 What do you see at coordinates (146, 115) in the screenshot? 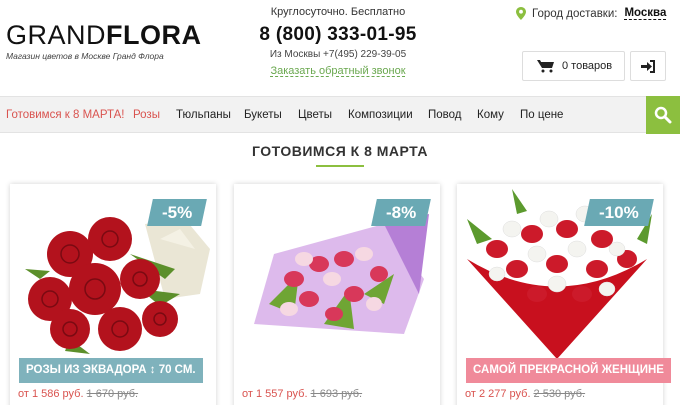
I see `nav-item-roses: Розы` at bounding box center [146, 115].